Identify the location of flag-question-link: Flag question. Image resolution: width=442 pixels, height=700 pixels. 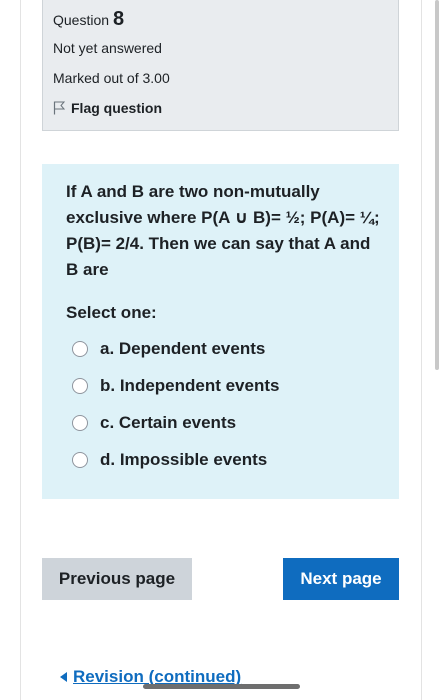
(220, 108).